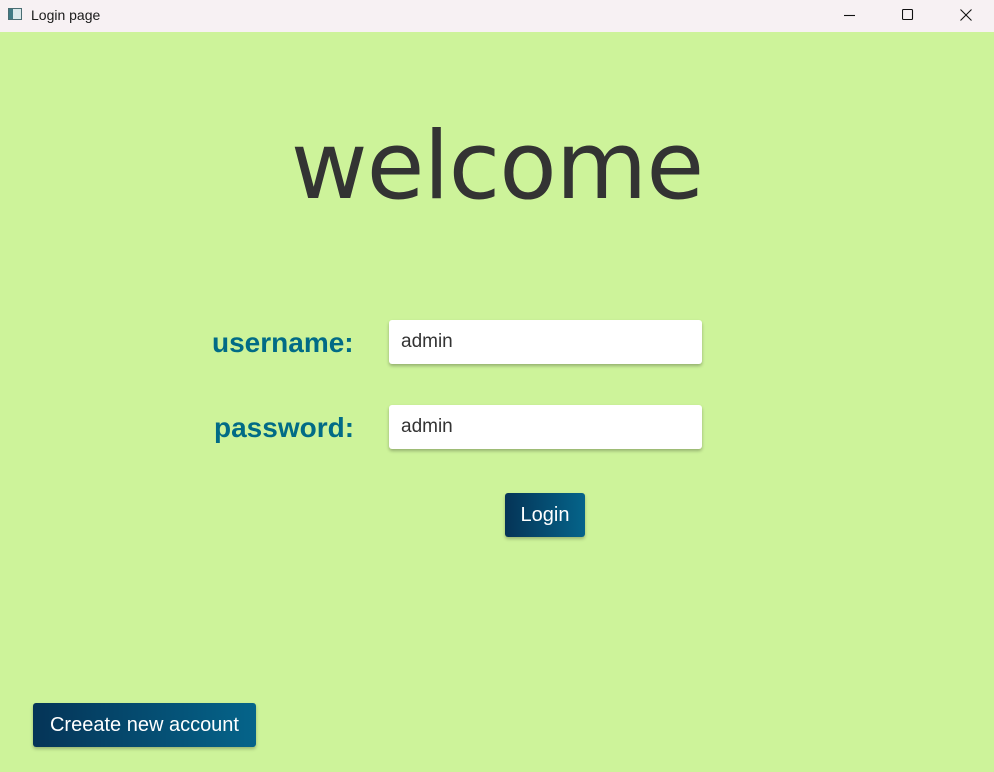 This screenshot has height=772, width=994. I want to click on title-bar: Login page, so click(497, 16).